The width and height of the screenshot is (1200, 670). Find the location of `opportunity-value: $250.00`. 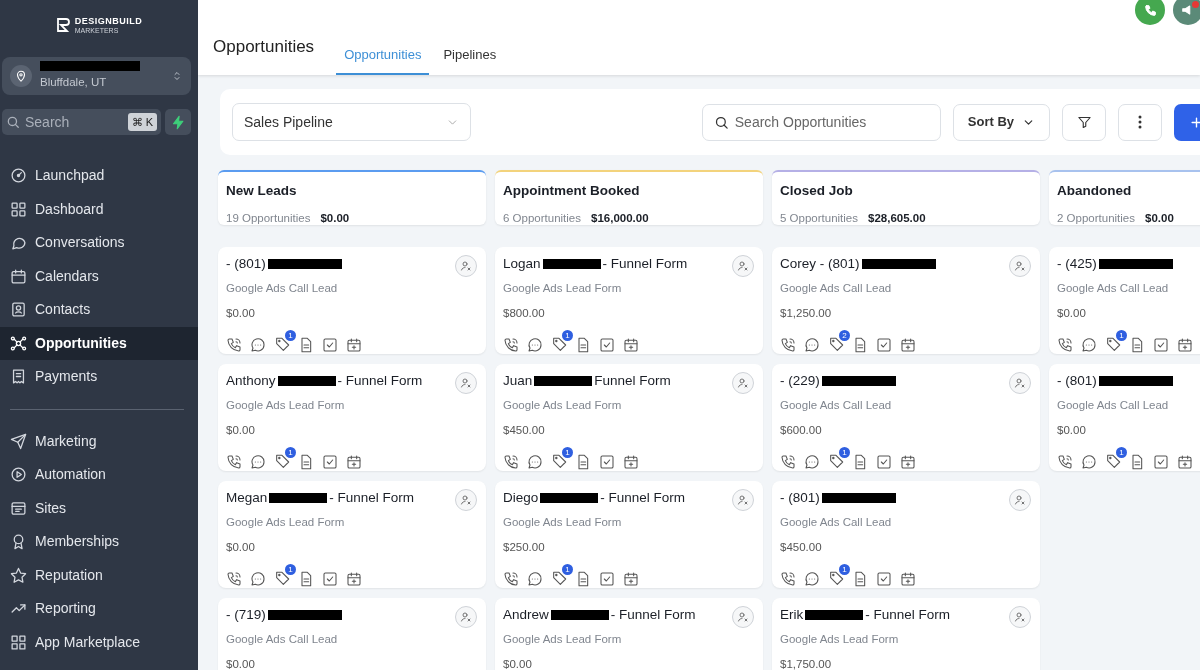

opportunity-value: $250.00 is located at coordinates (524, 548).